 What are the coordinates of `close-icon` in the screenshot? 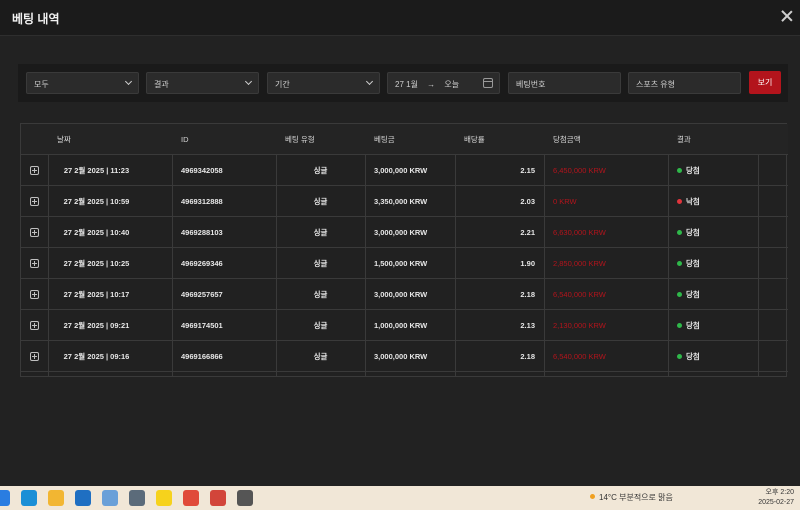 It's located at (787, 16).